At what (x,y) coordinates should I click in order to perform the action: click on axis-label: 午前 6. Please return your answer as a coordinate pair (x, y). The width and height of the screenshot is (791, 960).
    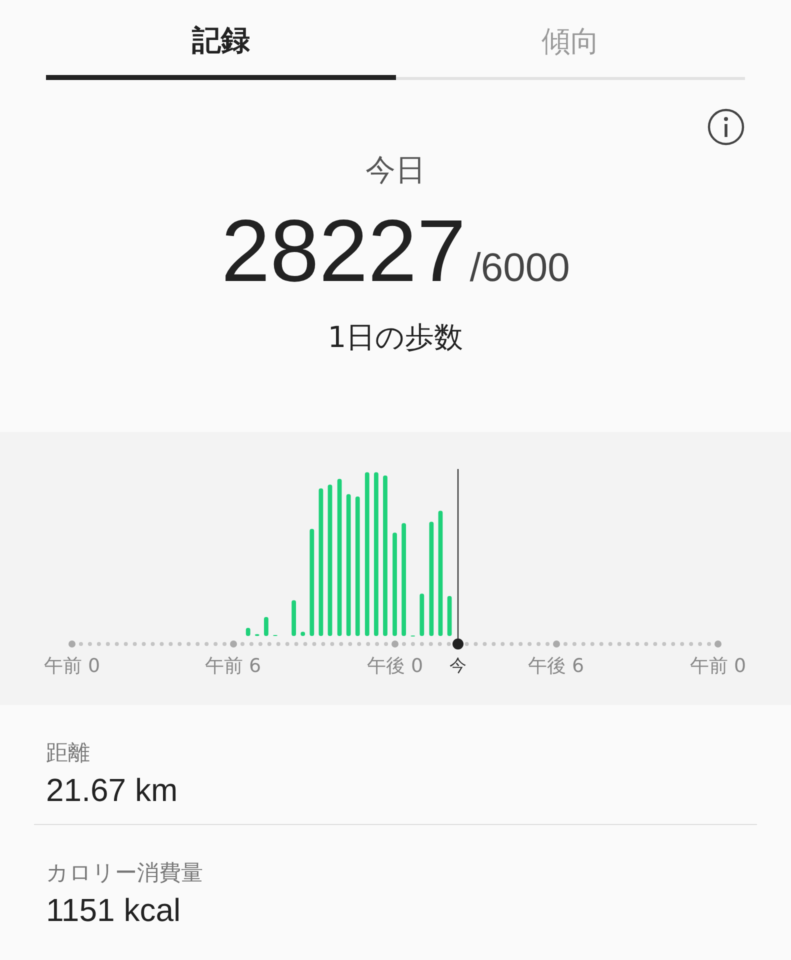
    Looking at the image, I should click on (233, 666).